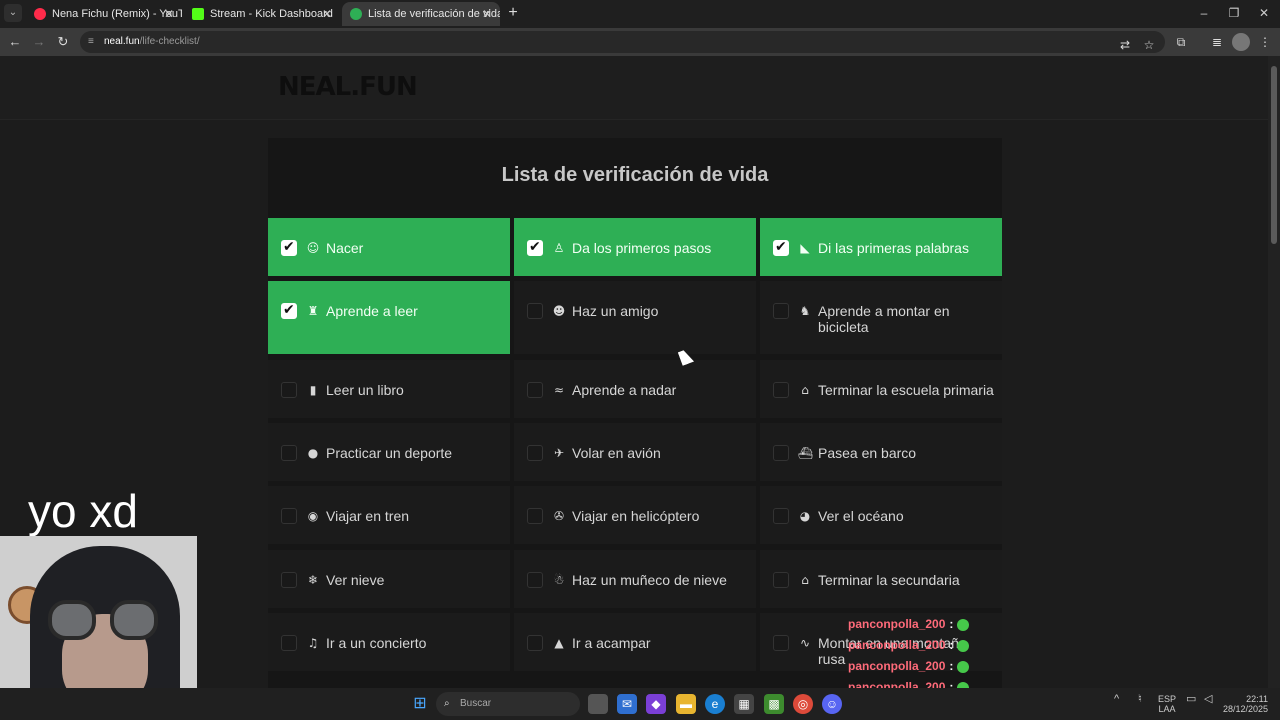  What do you see at coordinates (345, 248) in the screenshot?
I see `checklist-item-label: Nacer` at bounding box center [345, 248].